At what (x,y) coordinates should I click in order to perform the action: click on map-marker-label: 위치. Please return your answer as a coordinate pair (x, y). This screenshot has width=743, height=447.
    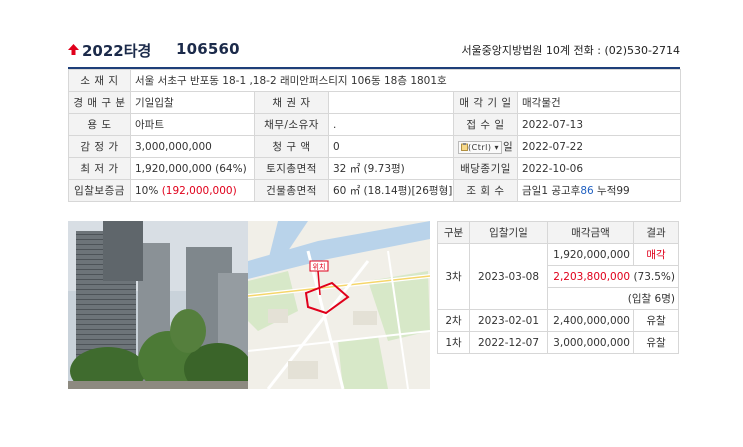
    Looking at the image, I should click on (319, 266).